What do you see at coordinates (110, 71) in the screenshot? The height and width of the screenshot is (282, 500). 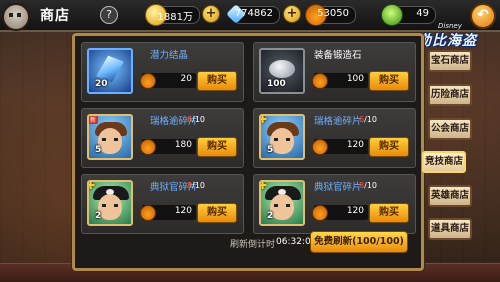 I see `crystal-item-icon: 20` at bounding box center [110, 71].